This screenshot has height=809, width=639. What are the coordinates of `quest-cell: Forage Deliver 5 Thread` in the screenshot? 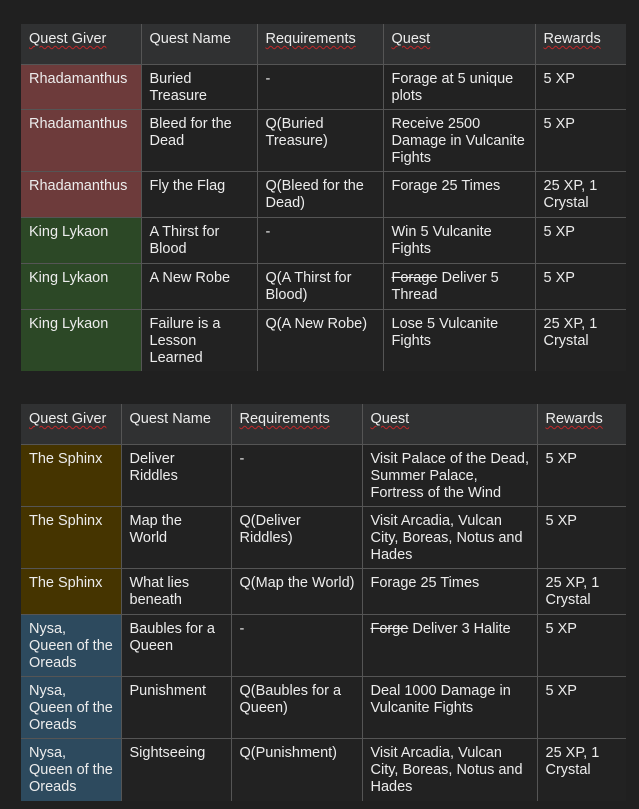 It's located at (459, 286).